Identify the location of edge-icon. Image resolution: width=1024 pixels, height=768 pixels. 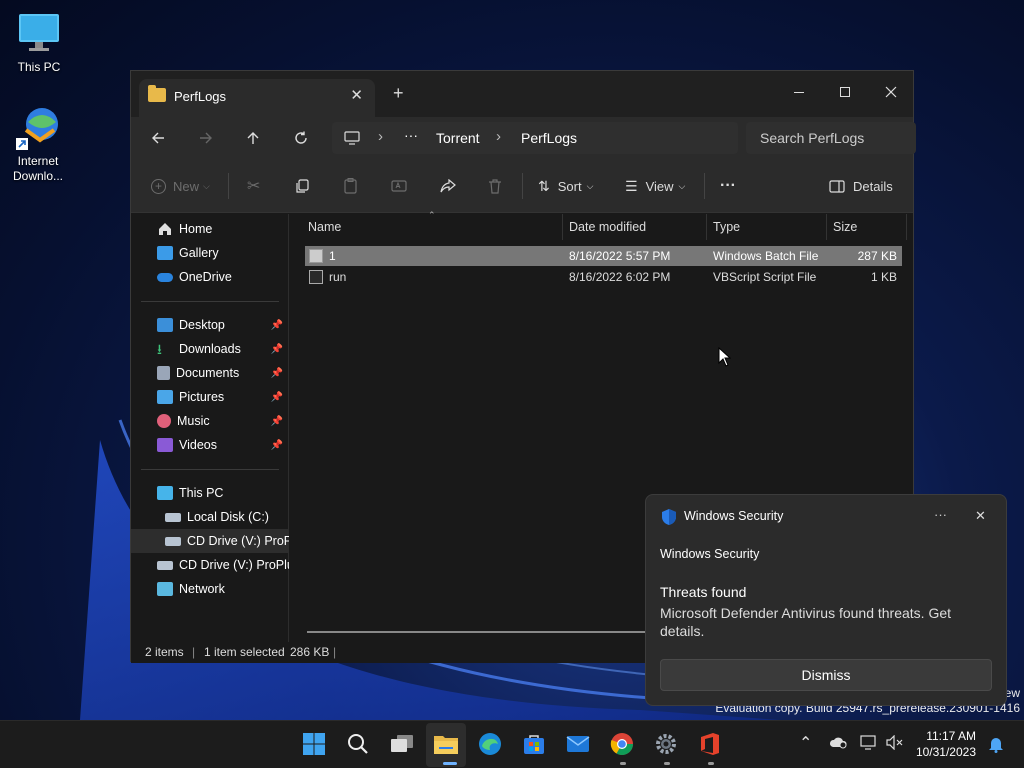
(490, 744).